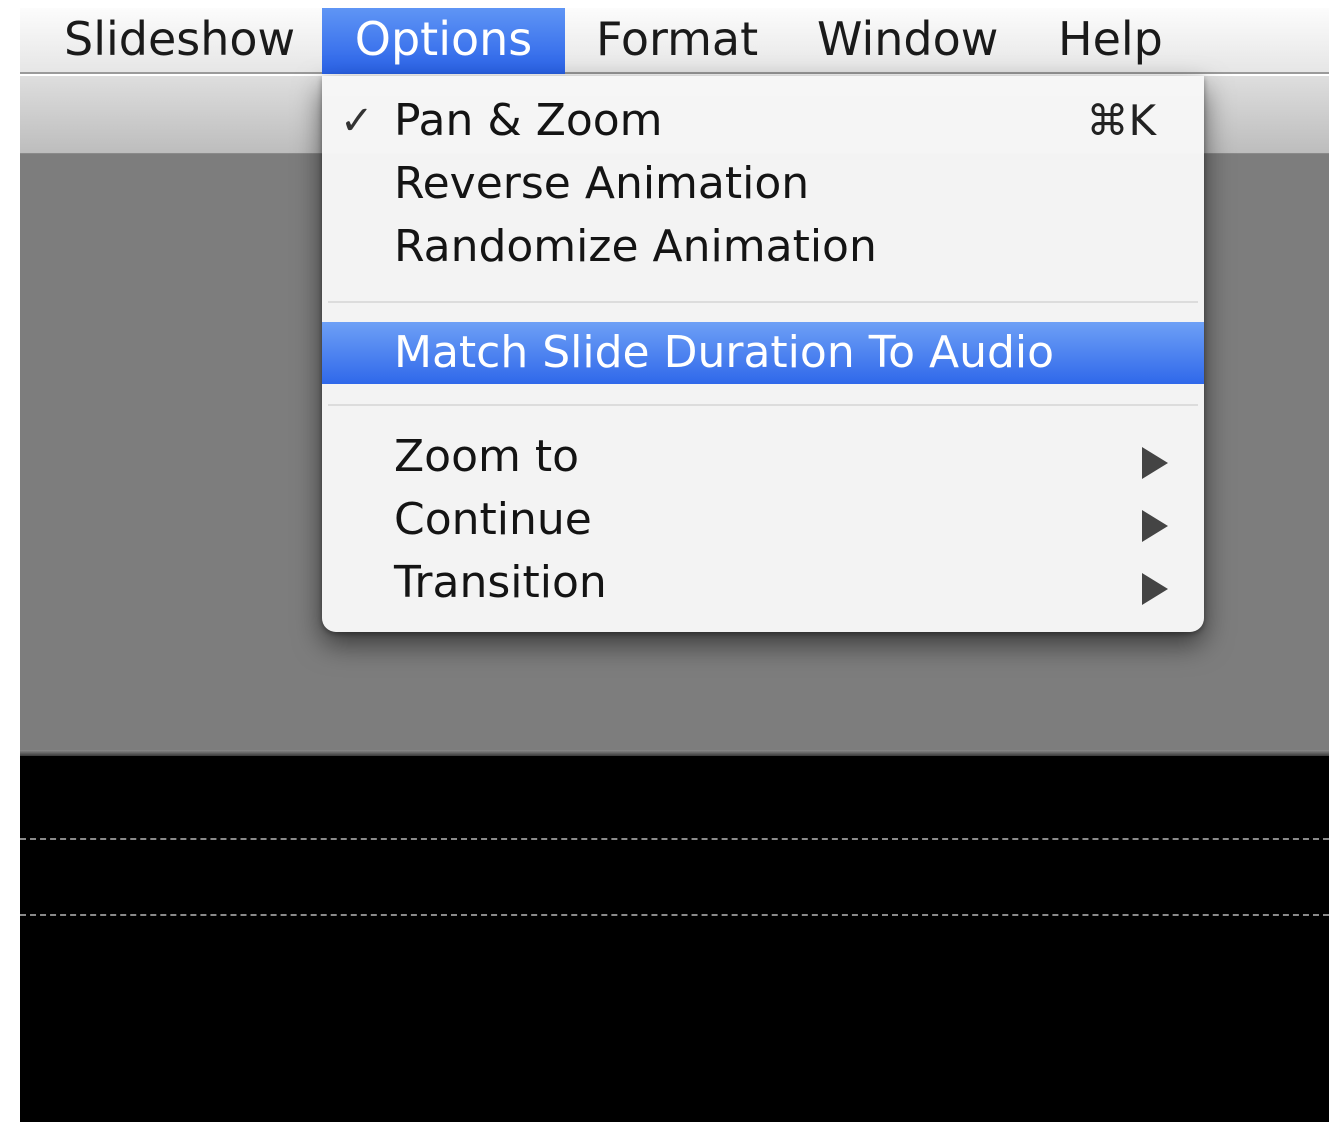 This screenshot has height=1122, width=1329. Describe the element at coordinates (528, 120) in the screenshot. I see `menu-item-label: Pan & Zoom` at that location.